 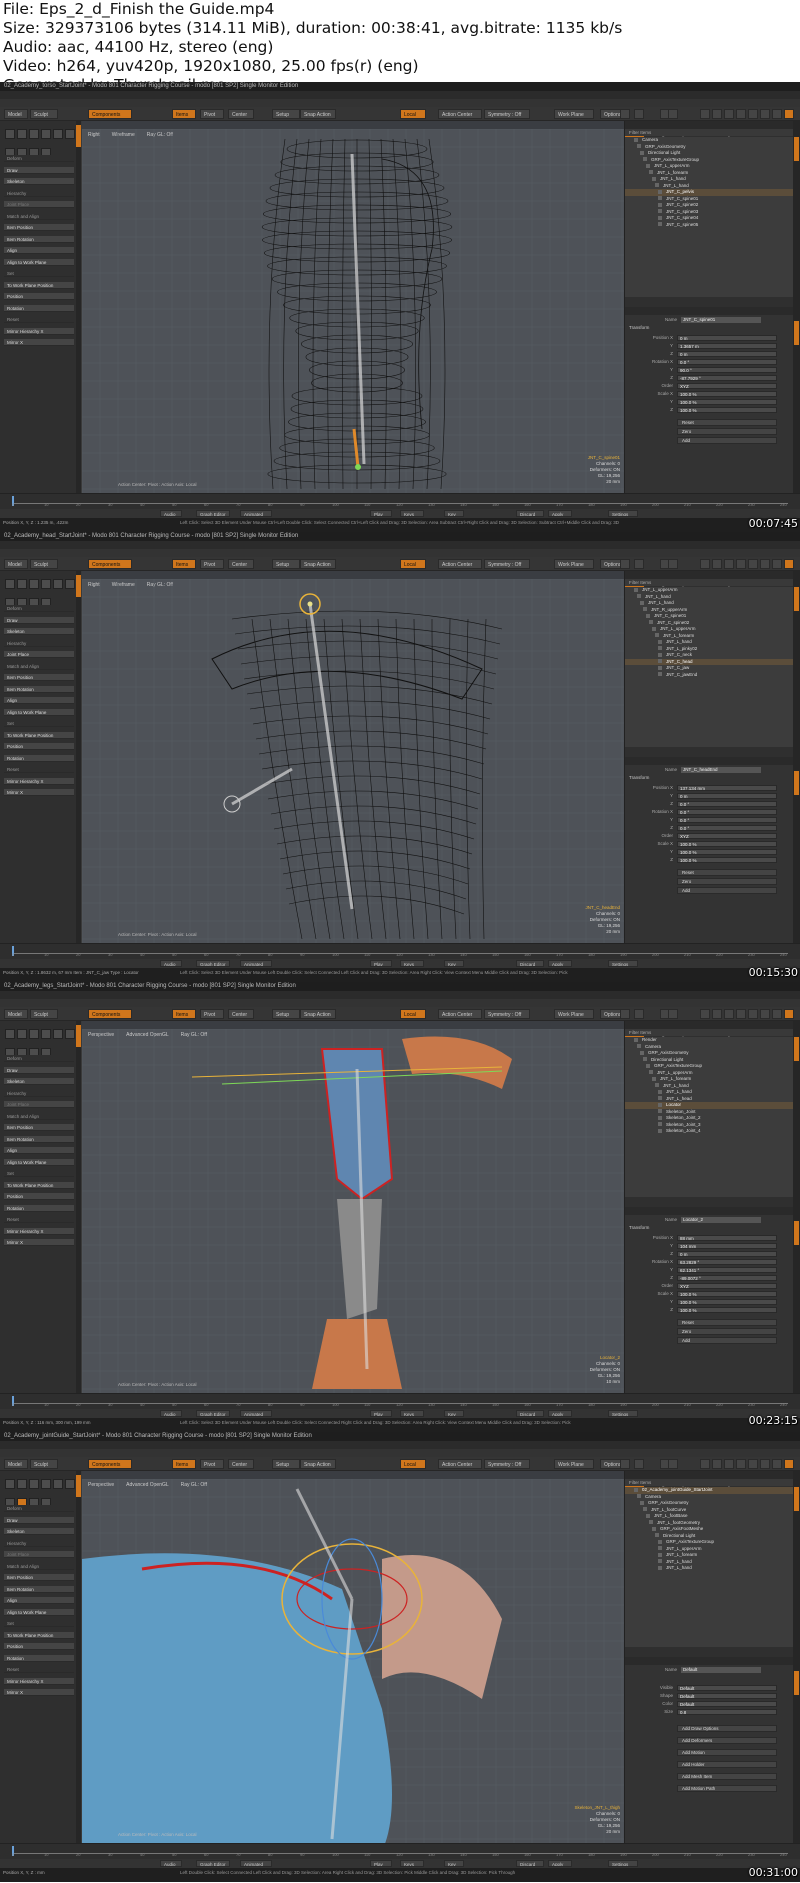 What do you see at coordinates (727, 370) in the screenshot?
I see `property-value: 90.0 °` at bounding box center [727, 370].